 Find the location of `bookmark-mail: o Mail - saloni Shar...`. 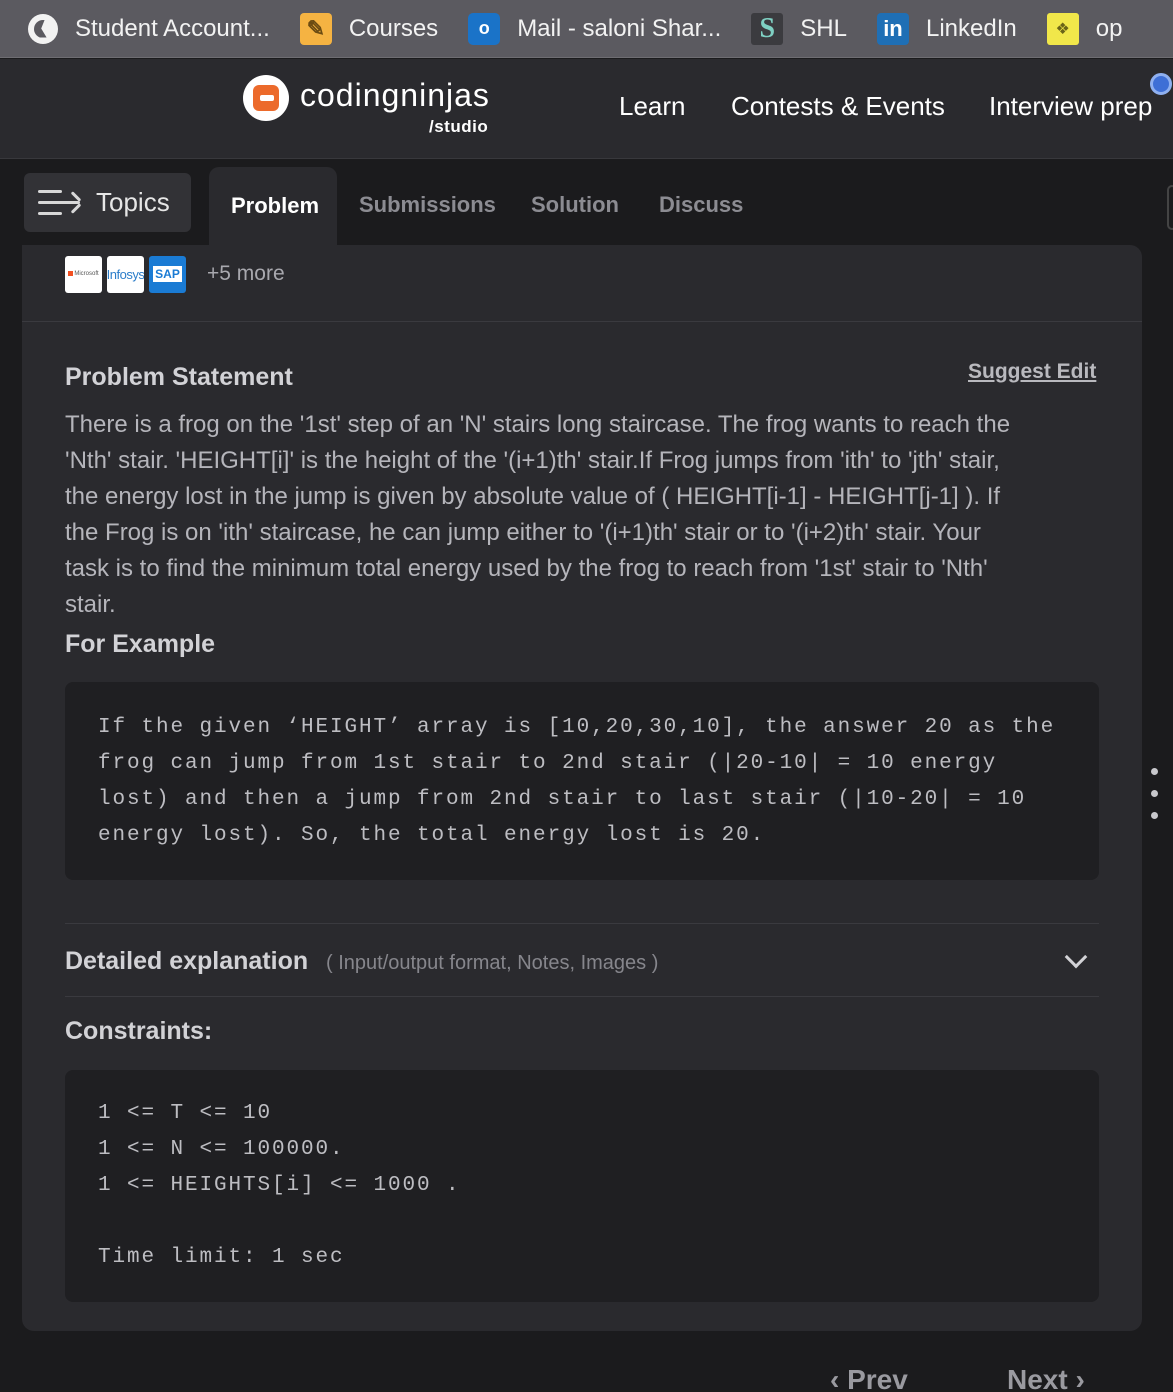

bookmark-mail: o Mail - saloni Shar... is located at coordinates (580, 28).